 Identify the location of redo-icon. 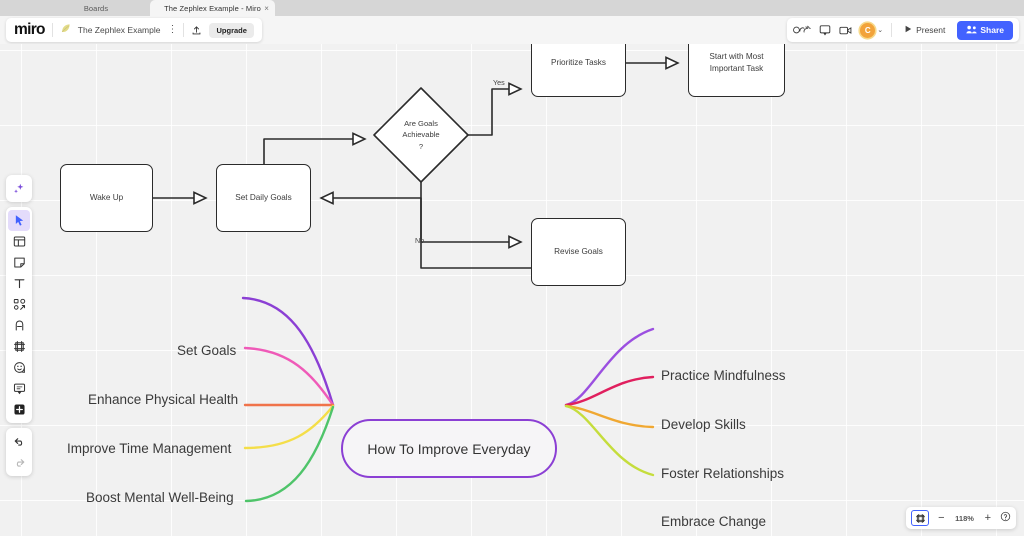
(19, 462).